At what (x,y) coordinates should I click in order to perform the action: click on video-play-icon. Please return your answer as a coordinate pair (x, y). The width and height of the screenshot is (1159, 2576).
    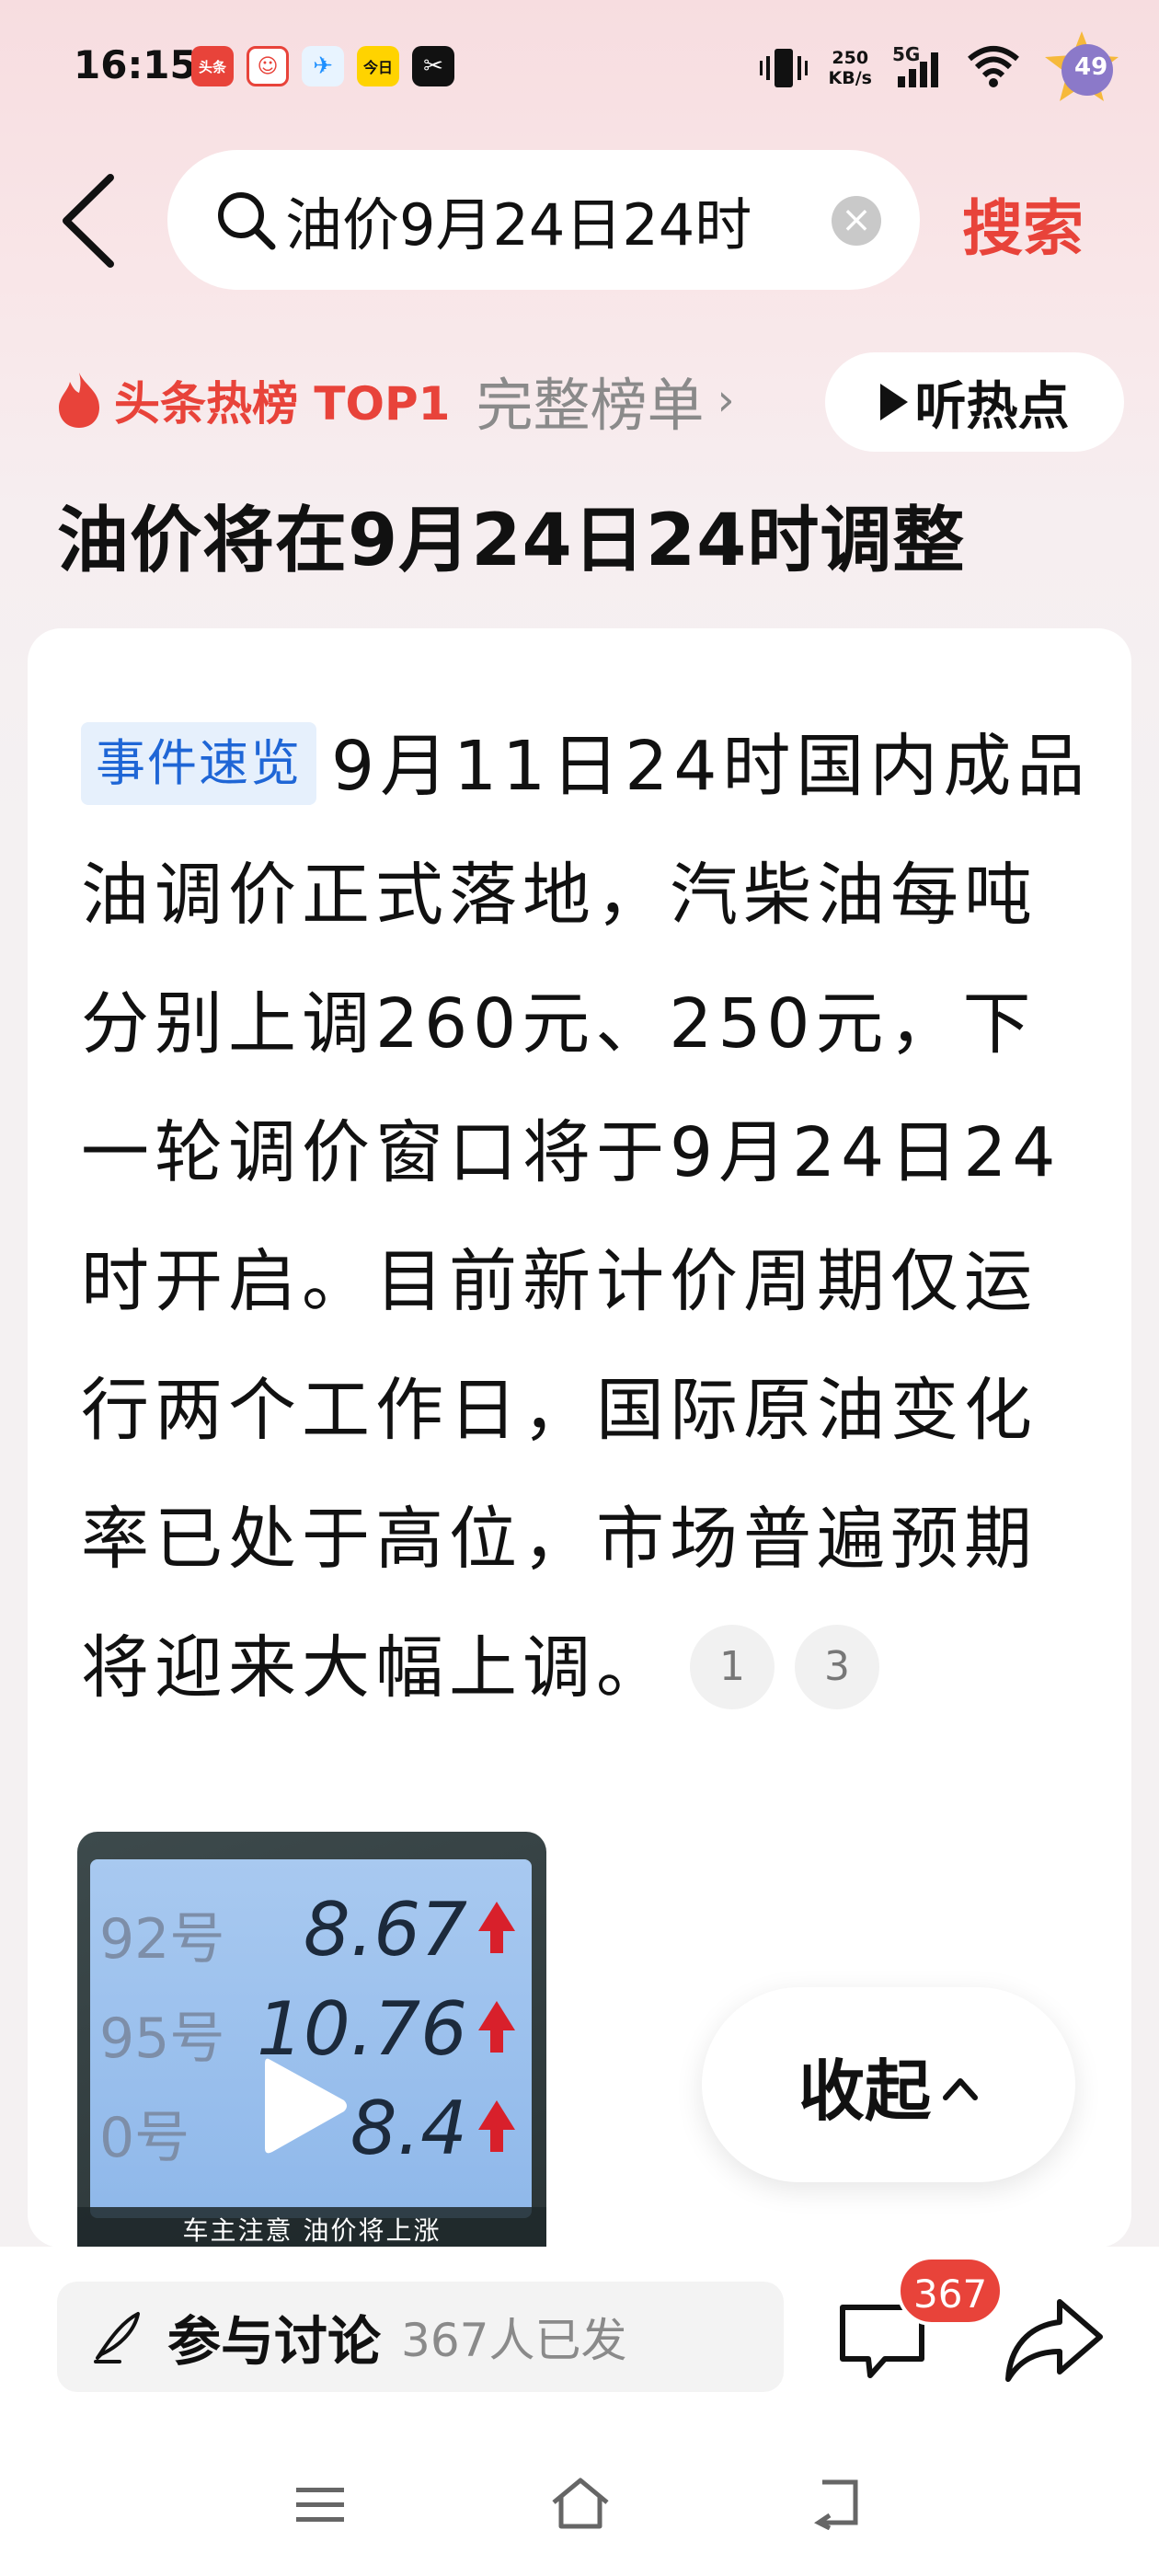
    Looking at the image, I should click on (305, 2106).